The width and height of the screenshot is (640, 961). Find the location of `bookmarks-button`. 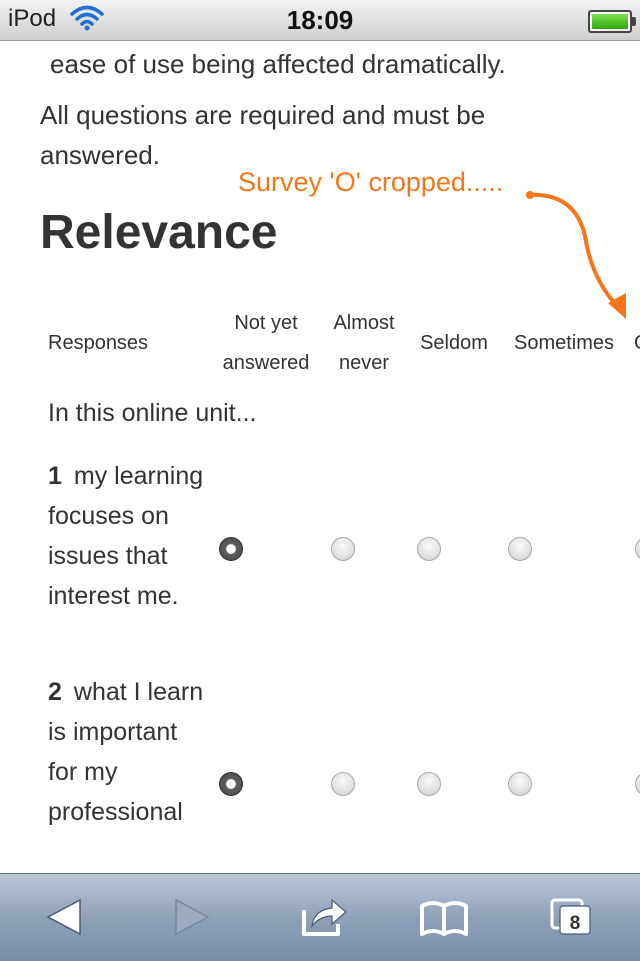

bookmarks-button is located at coordinates (444, 917).